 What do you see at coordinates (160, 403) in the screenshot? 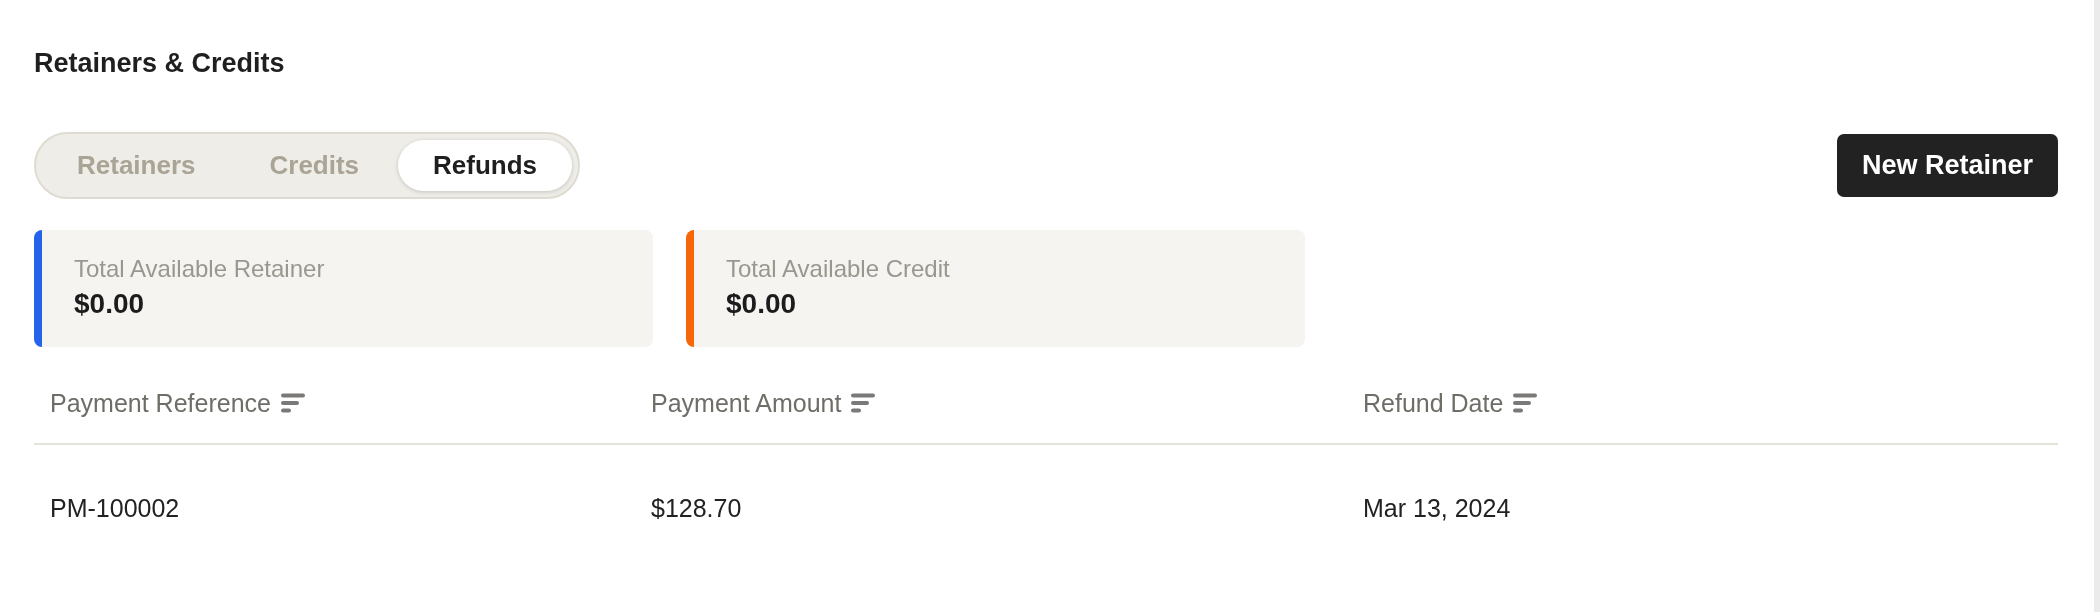
I see `column-header: Payment Reference` at bounding box center [160, 403].